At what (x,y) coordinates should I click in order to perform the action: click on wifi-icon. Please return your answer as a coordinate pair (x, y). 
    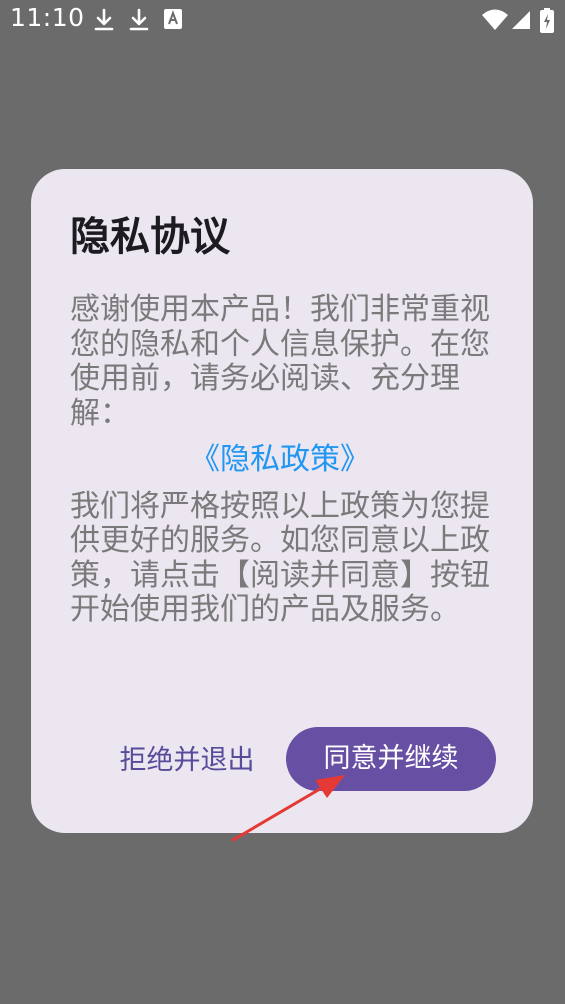
    Looking at the image, I should click on (495, 20).